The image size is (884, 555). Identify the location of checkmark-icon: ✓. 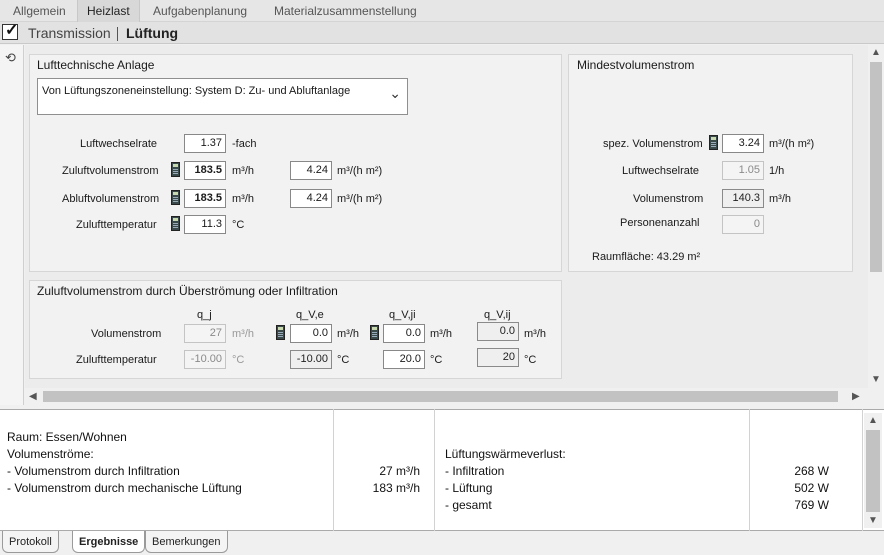
(12, 30).